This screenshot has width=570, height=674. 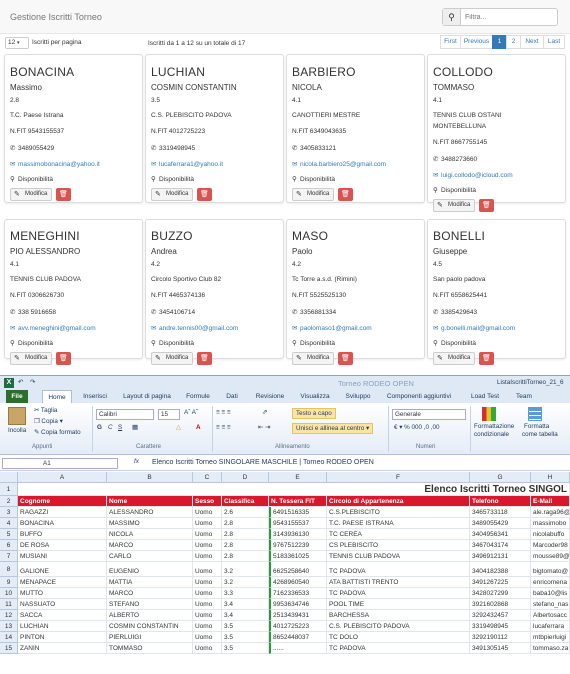 I want to click on orientation-icon: ⇗, so click(x=264, y=412).